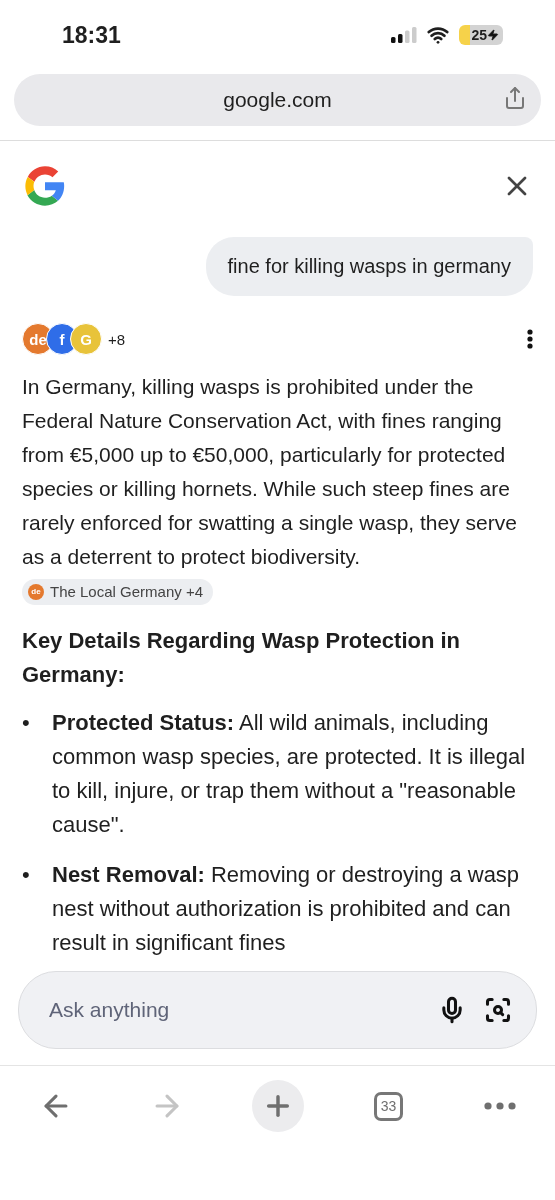 This screenshot has height=1200, width=555. What do you see at coordinates (481, 35) in the screenshot?
I see `battery-level: 25` at bounding box center [481, 35].